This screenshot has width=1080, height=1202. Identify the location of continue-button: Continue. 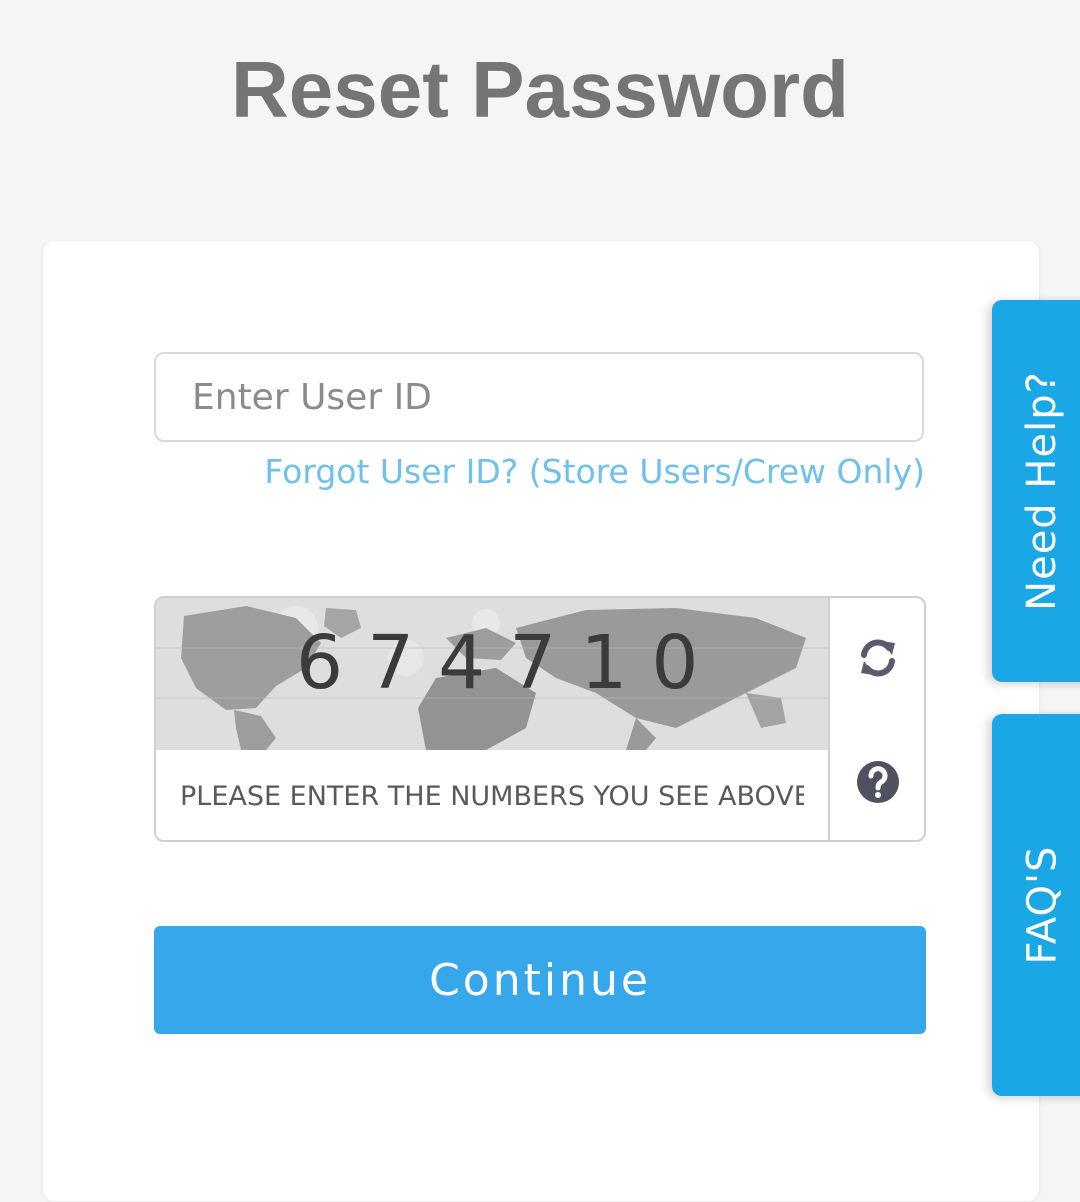
(540, 980).